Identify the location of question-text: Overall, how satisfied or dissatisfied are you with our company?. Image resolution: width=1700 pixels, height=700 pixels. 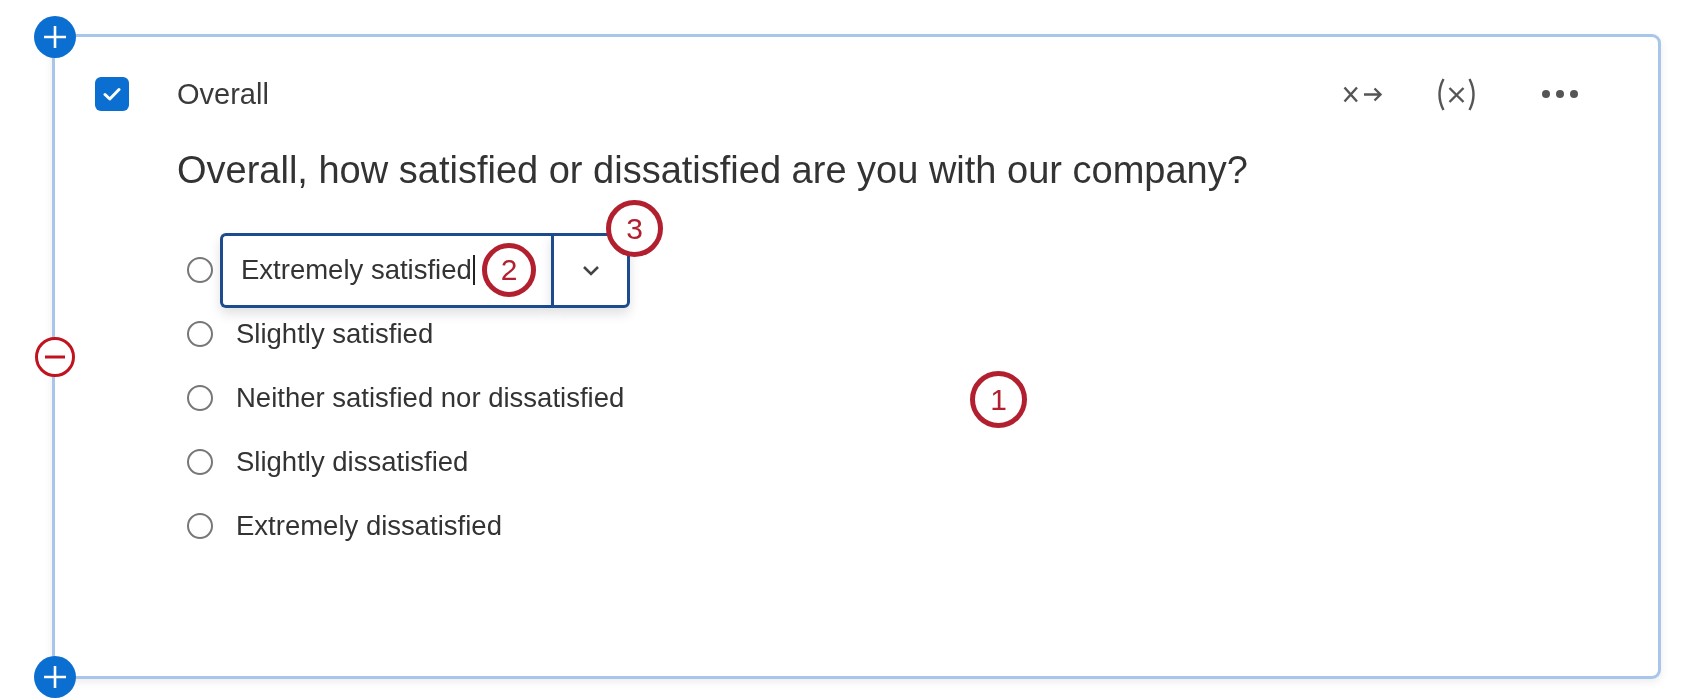
(713, 170).